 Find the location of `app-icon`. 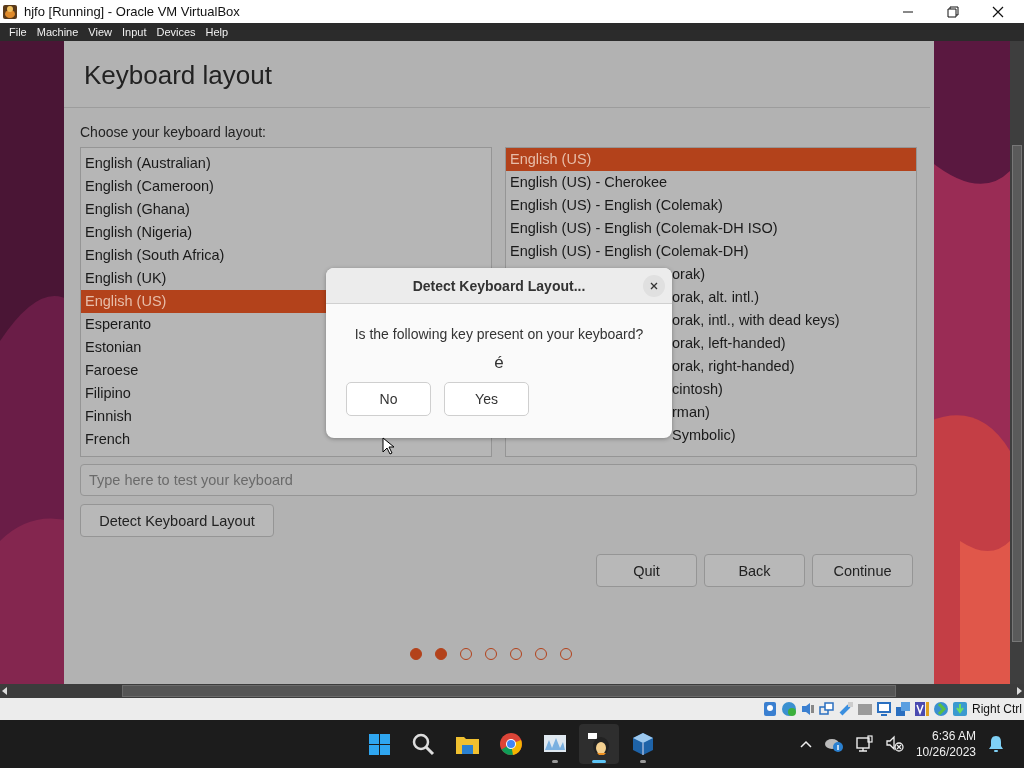

app-icon is located at coordinates (10, 11).